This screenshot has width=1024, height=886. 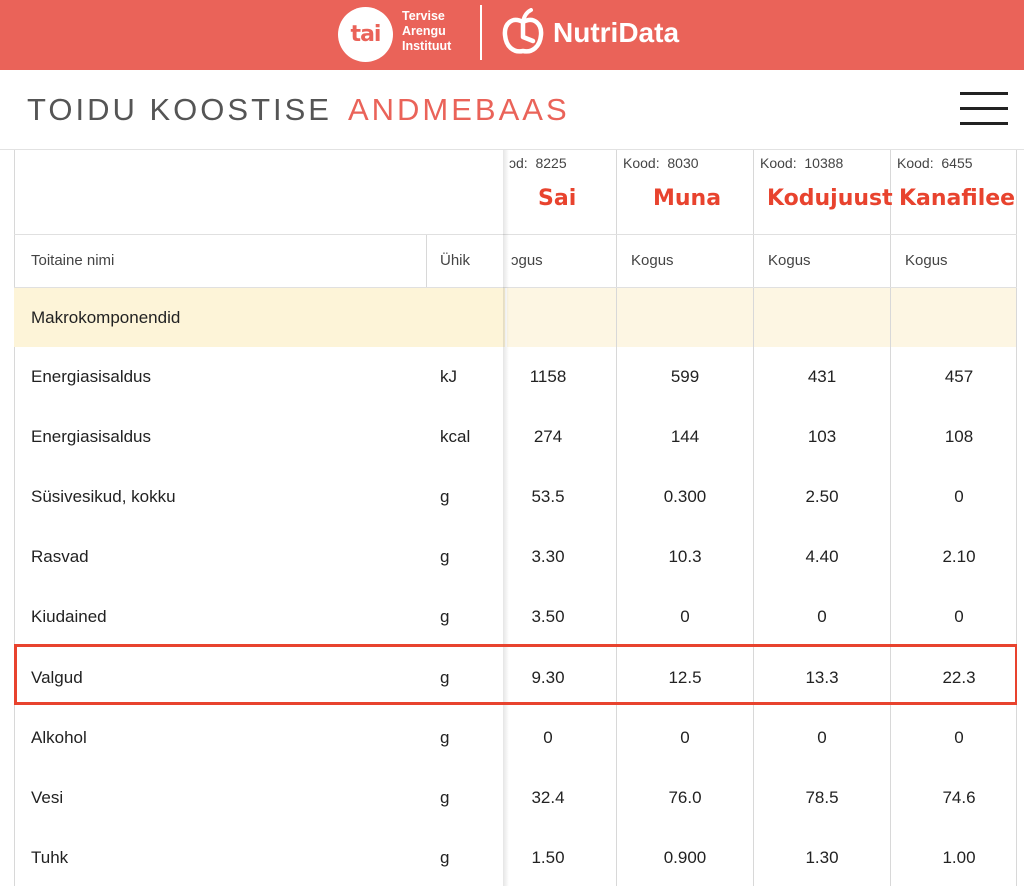 I want to click on nutrient-value: 274, so click(x=548, y=436).